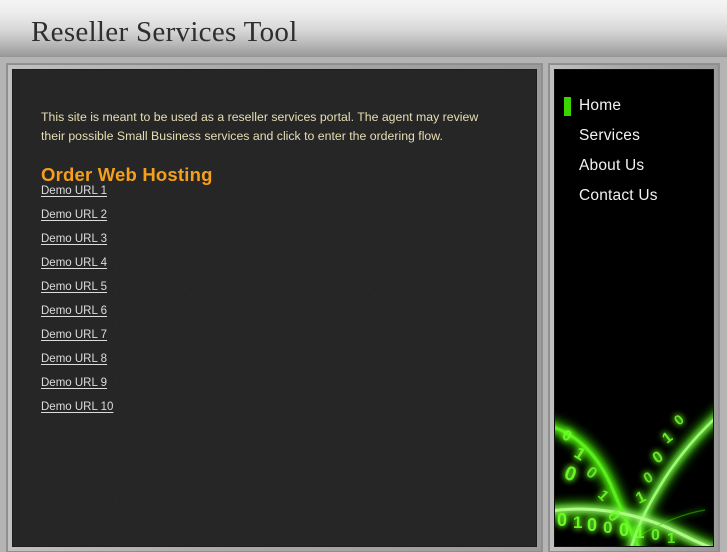  Describe the element at coordinates (164, 32) in the screenshot. I see `page-title: Reseller Services Tool` at that location.